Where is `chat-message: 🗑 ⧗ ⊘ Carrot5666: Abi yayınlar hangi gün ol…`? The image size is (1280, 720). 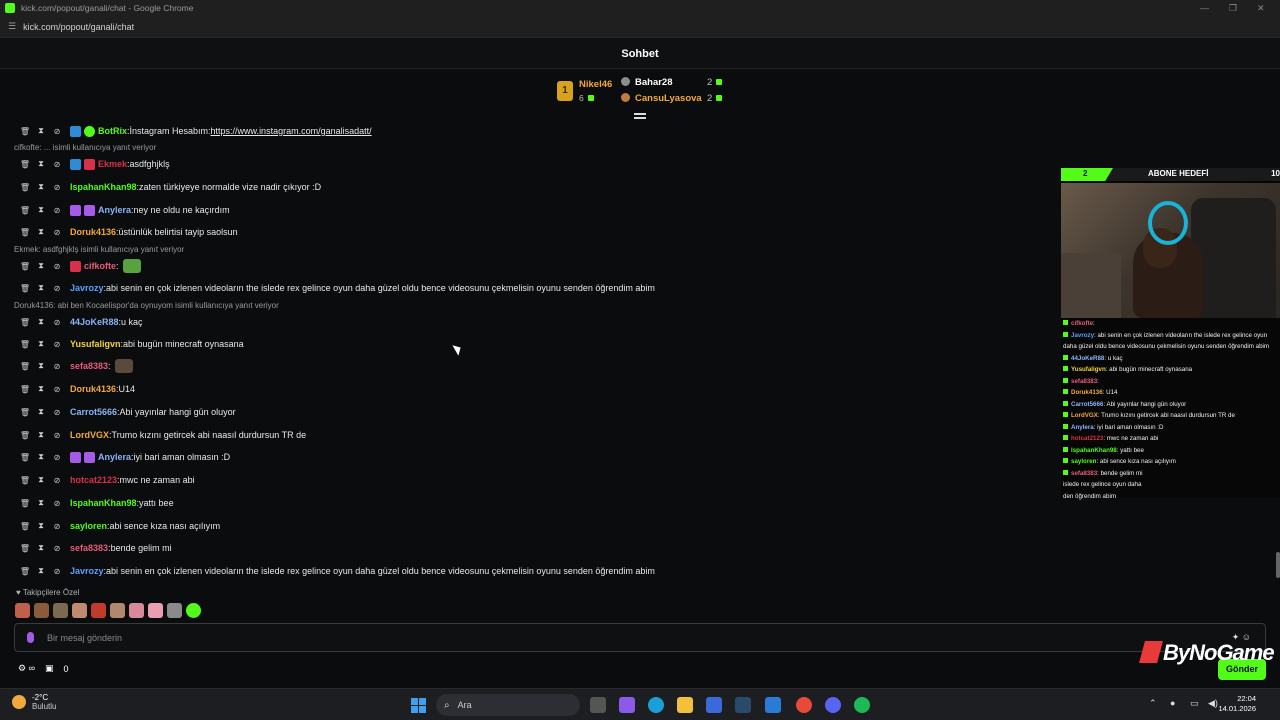
chat-message: 🗑 ⧗ ⊘ Carrot5666: Abi yayınlar hangi gün ol… is located at coordinates (127, 412).